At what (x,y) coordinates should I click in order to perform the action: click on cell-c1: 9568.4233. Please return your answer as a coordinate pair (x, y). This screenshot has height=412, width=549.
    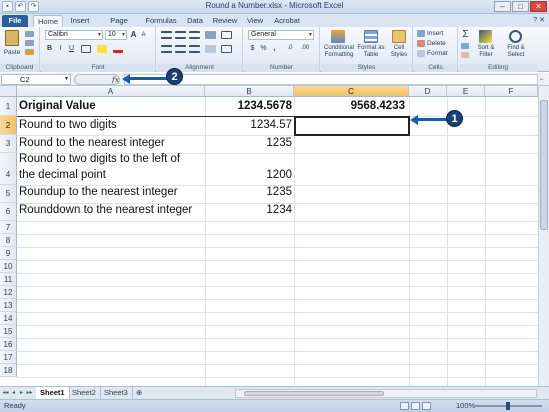
    Looking at the image, I should click on (349, 106).